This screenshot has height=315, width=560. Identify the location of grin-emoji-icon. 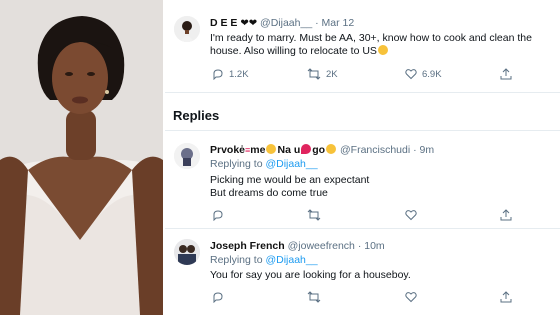
(271, 149).